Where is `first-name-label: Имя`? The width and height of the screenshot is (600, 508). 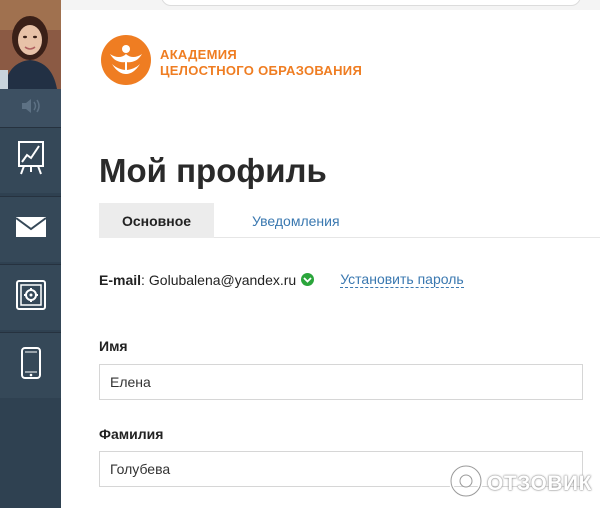
first-name-label: Имя is located at coordinates (113, 346).